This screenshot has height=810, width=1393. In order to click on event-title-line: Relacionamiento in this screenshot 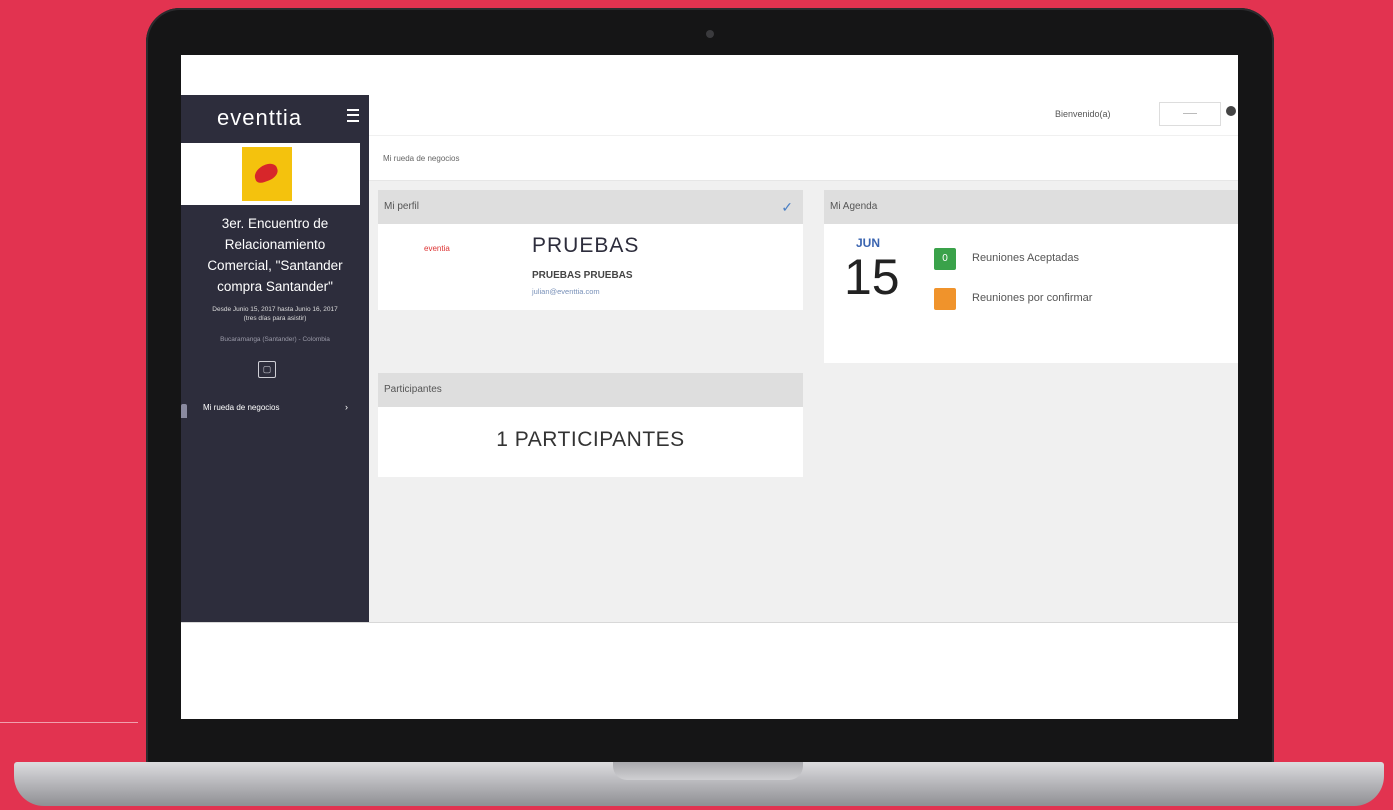, I will do `click(275, 244)`.